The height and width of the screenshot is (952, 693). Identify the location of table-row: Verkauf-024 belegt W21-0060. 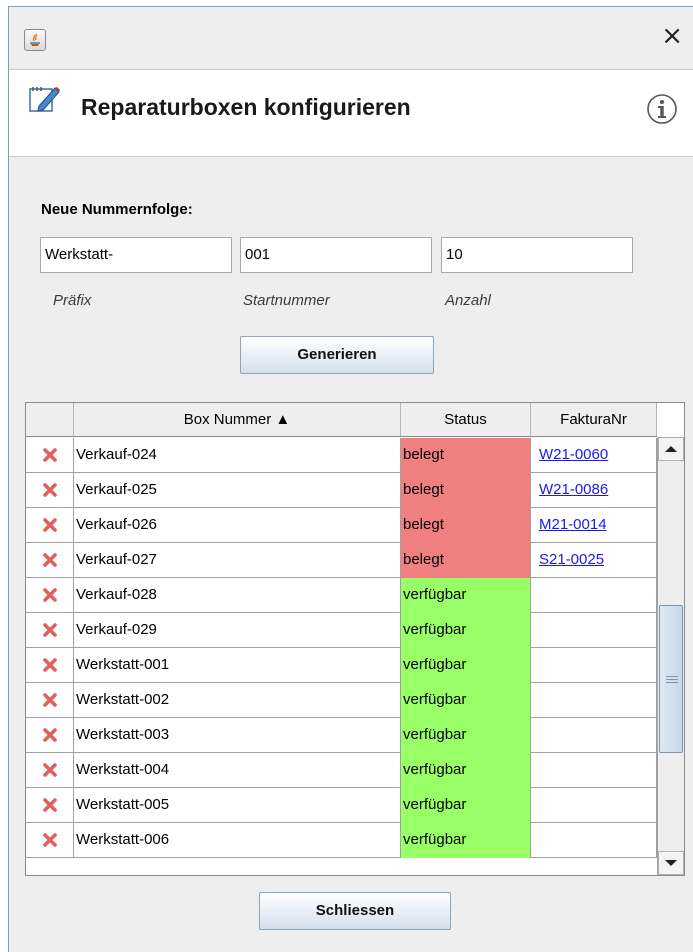
(341, 455).